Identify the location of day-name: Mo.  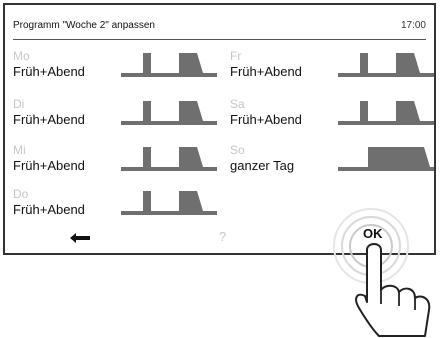
(21, 56).